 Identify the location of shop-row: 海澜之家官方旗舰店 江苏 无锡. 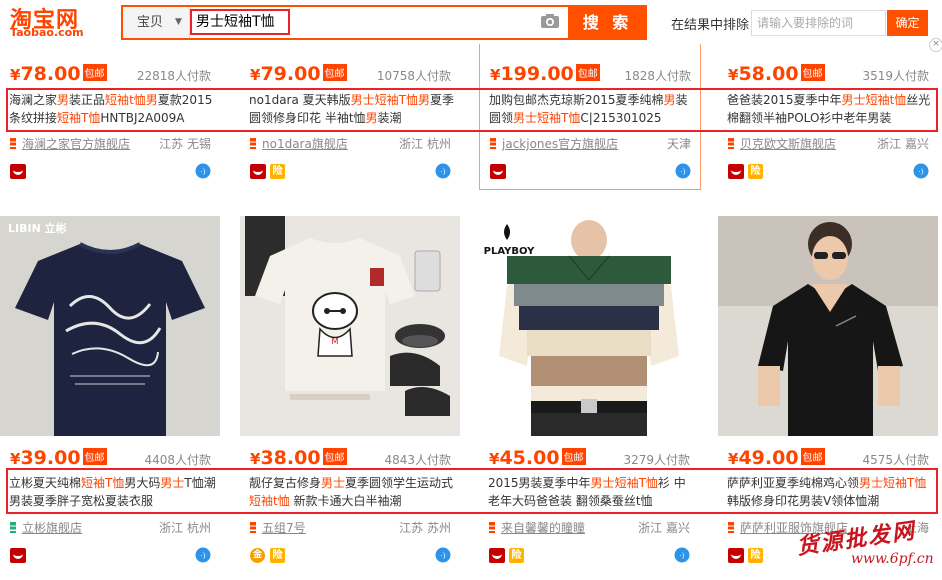
(112, 143).